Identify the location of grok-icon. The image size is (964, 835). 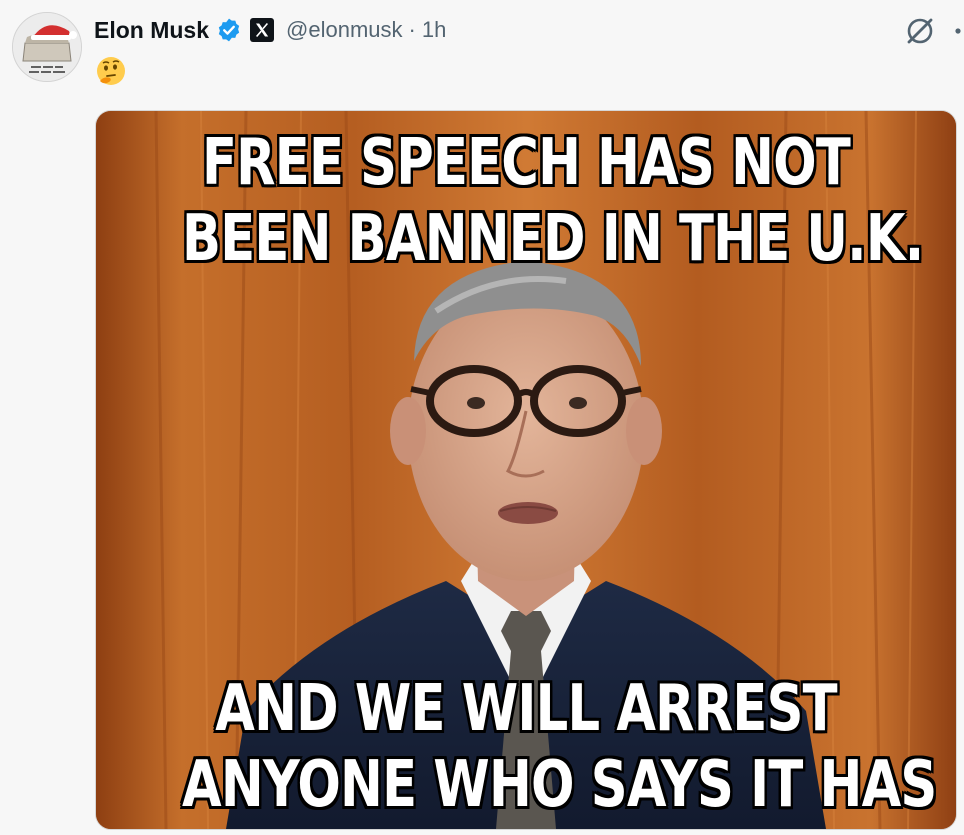
(920, 31).